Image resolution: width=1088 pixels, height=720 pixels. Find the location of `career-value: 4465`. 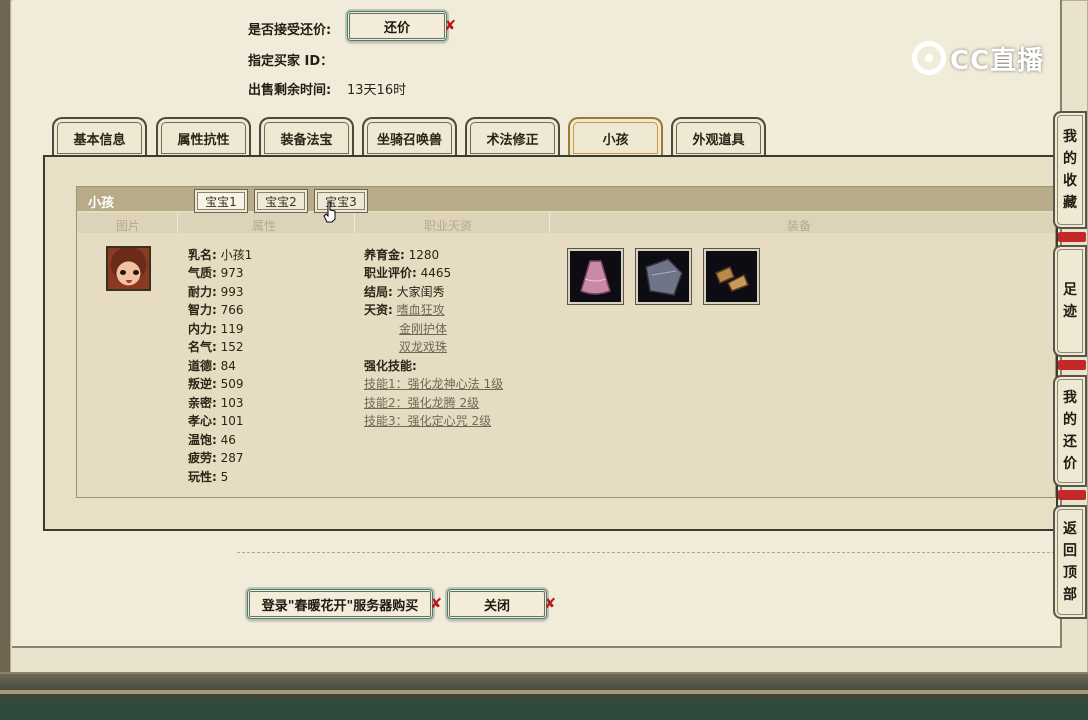

career-value: 4465 is located at coordinates (436, 273).